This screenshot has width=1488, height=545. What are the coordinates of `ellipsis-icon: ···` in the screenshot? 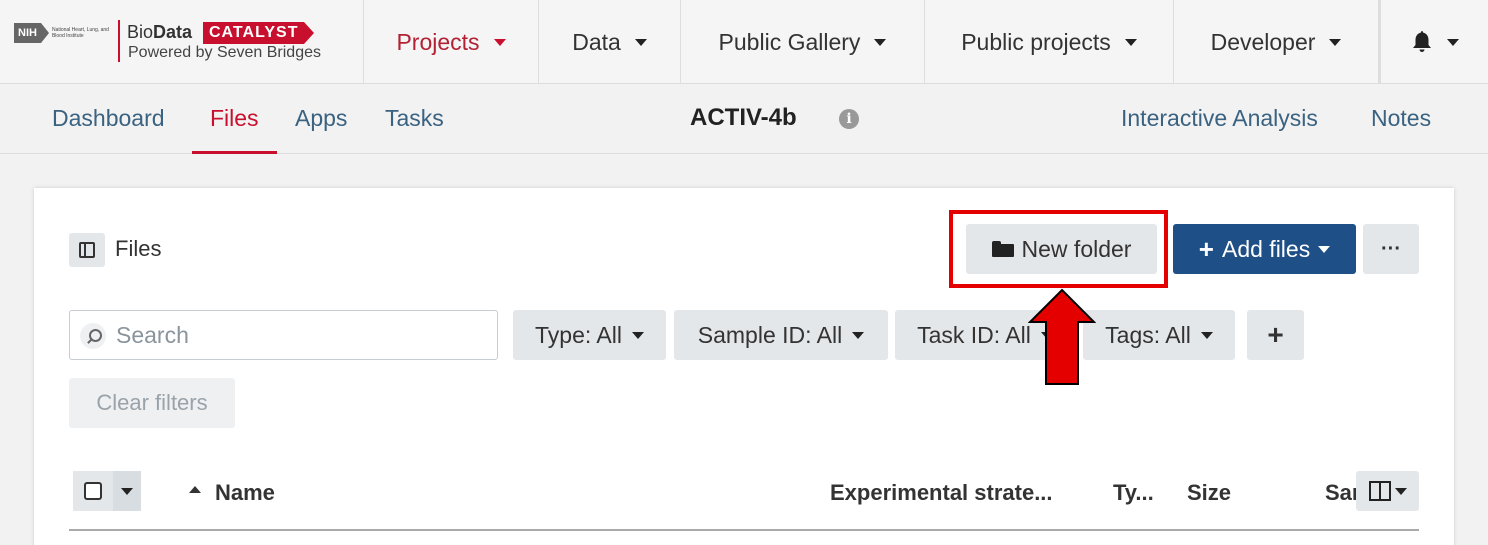 It's located at (1391, 248).